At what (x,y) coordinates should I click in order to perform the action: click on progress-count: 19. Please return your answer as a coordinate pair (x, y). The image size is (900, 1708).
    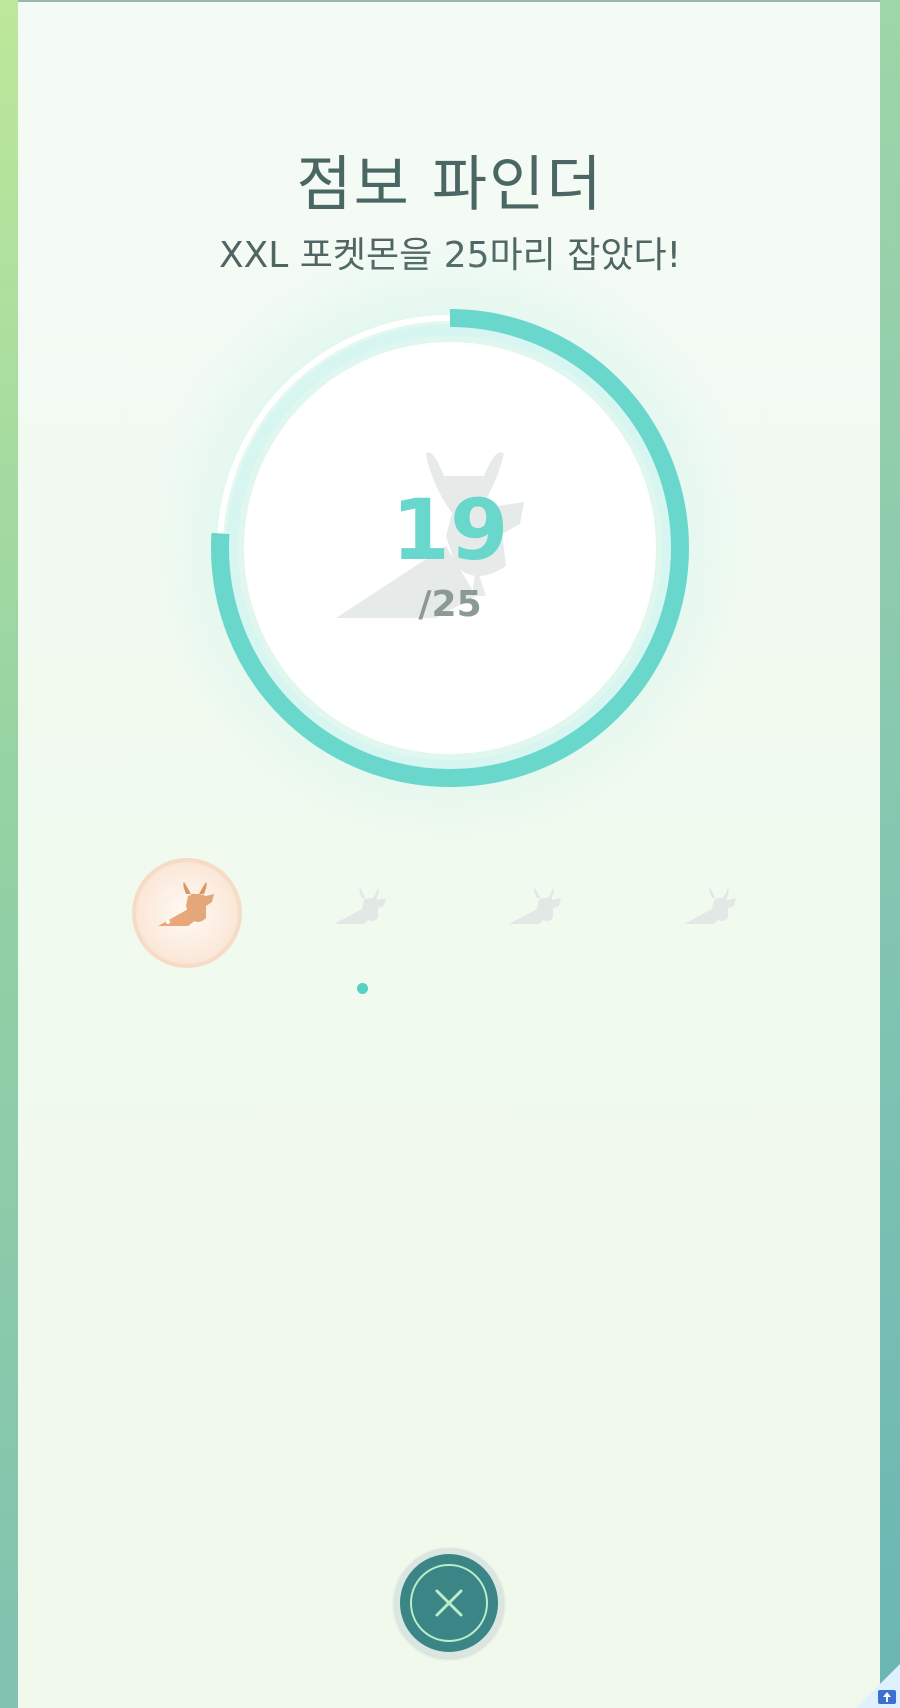
    Looking at the image, I should click on (450, 530).